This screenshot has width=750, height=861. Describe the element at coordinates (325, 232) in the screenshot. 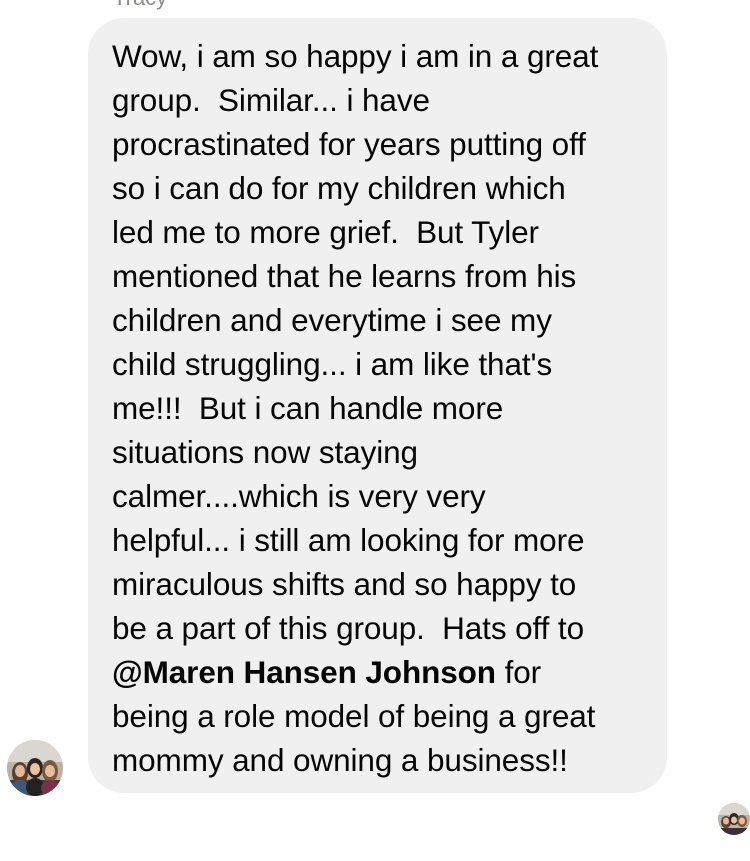

I see `message-line: led me to more grief. But Tyler` at that location.